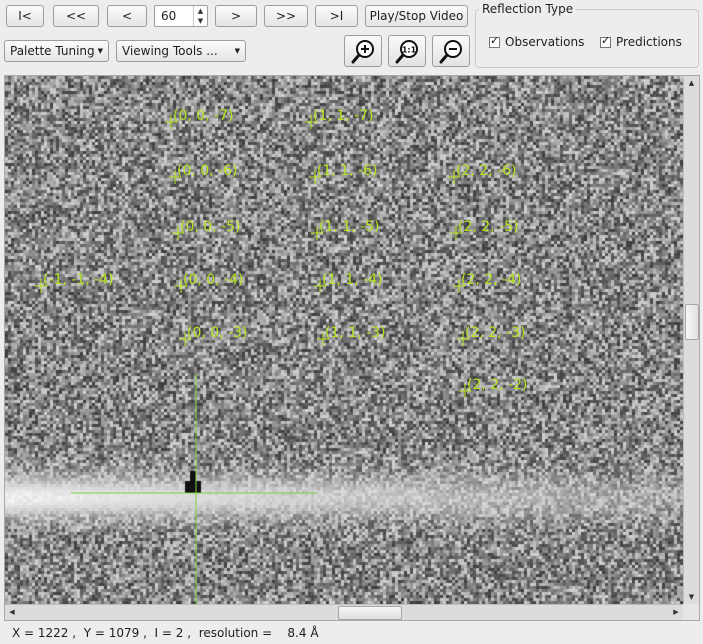 The image size is (703, 644). I want to click on play-stop-video-button: Play/Stop Video, so click(416, 16).